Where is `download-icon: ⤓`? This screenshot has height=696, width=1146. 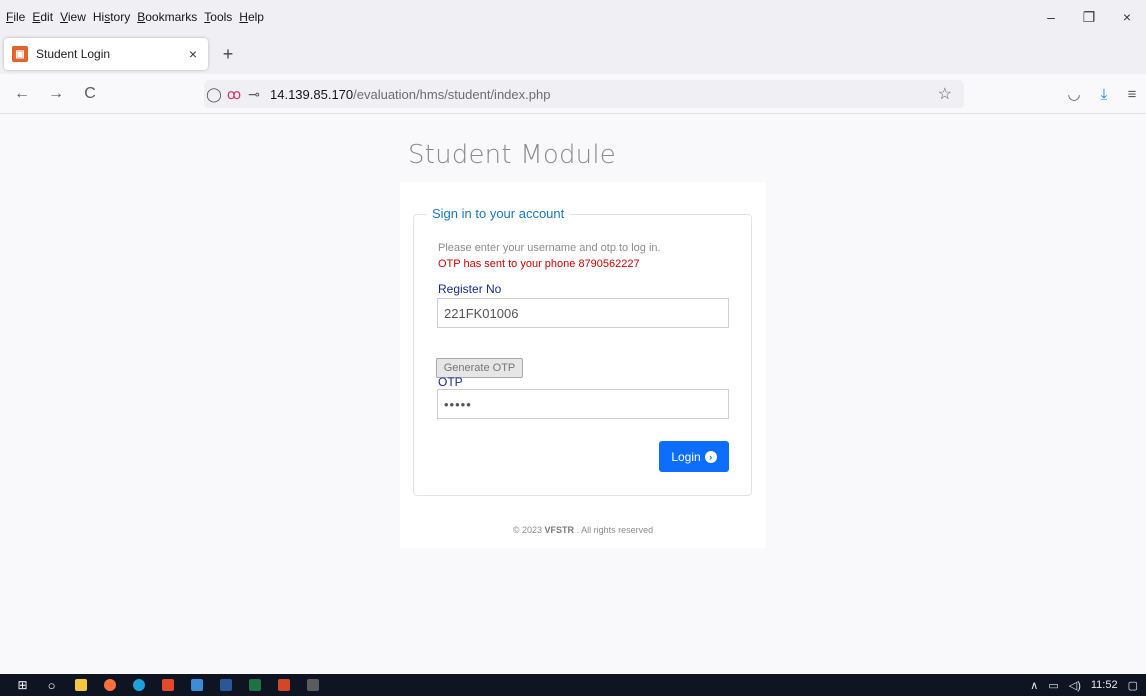
download-icon: ⤓ is located at coordinates (1104, 94).